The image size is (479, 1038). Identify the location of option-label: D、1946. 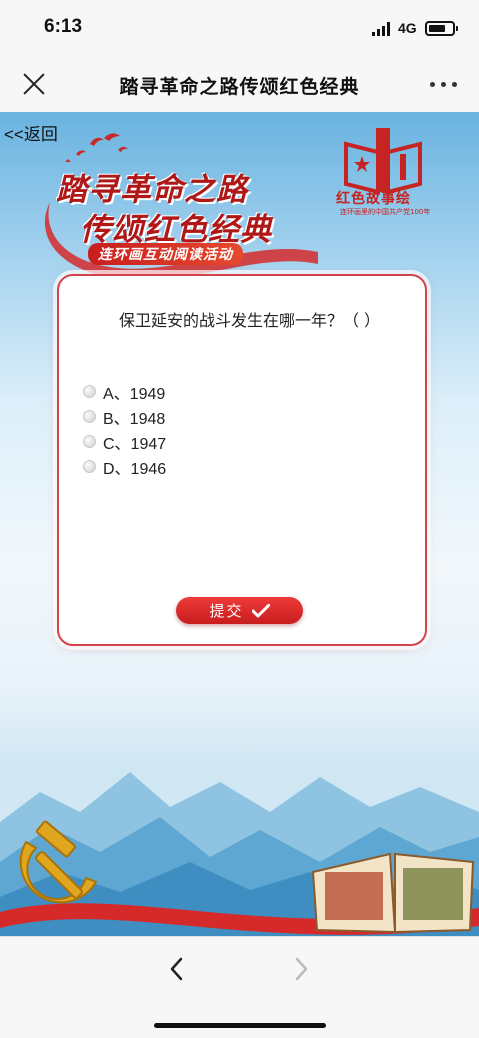
(135, 469).